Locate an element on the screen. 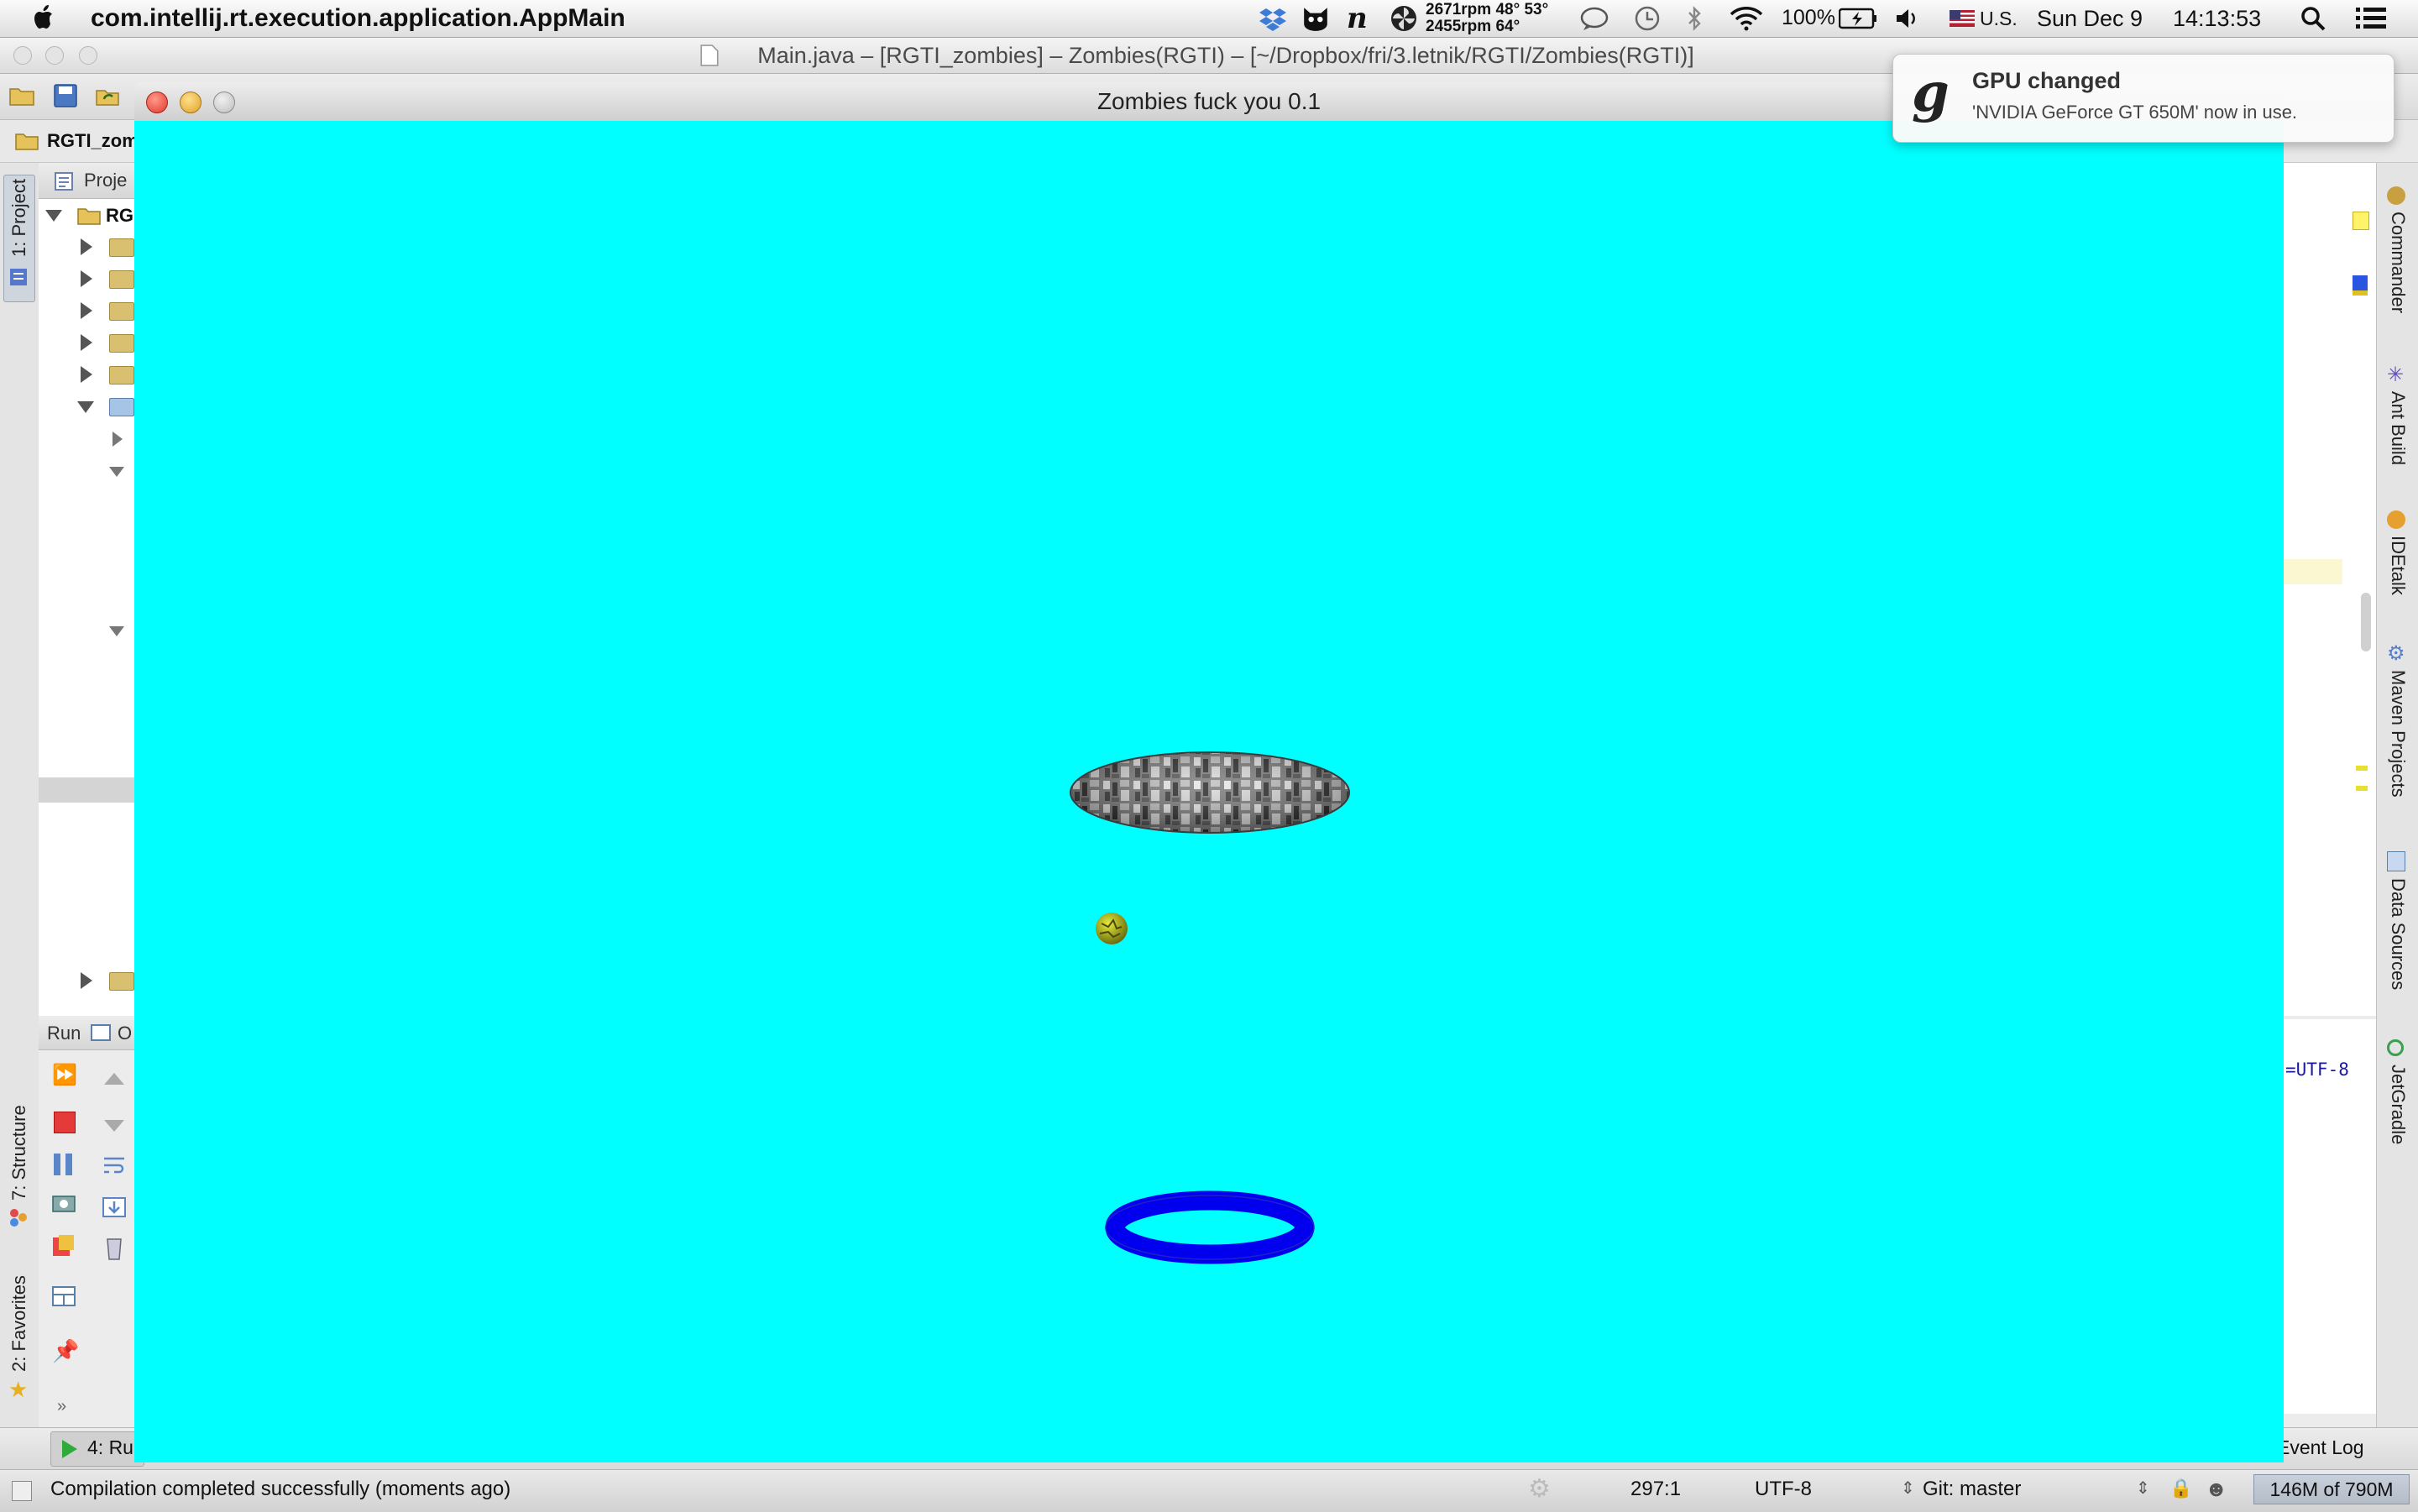  inspector-icon: ☻ is located at coordinates (2216, 1489).